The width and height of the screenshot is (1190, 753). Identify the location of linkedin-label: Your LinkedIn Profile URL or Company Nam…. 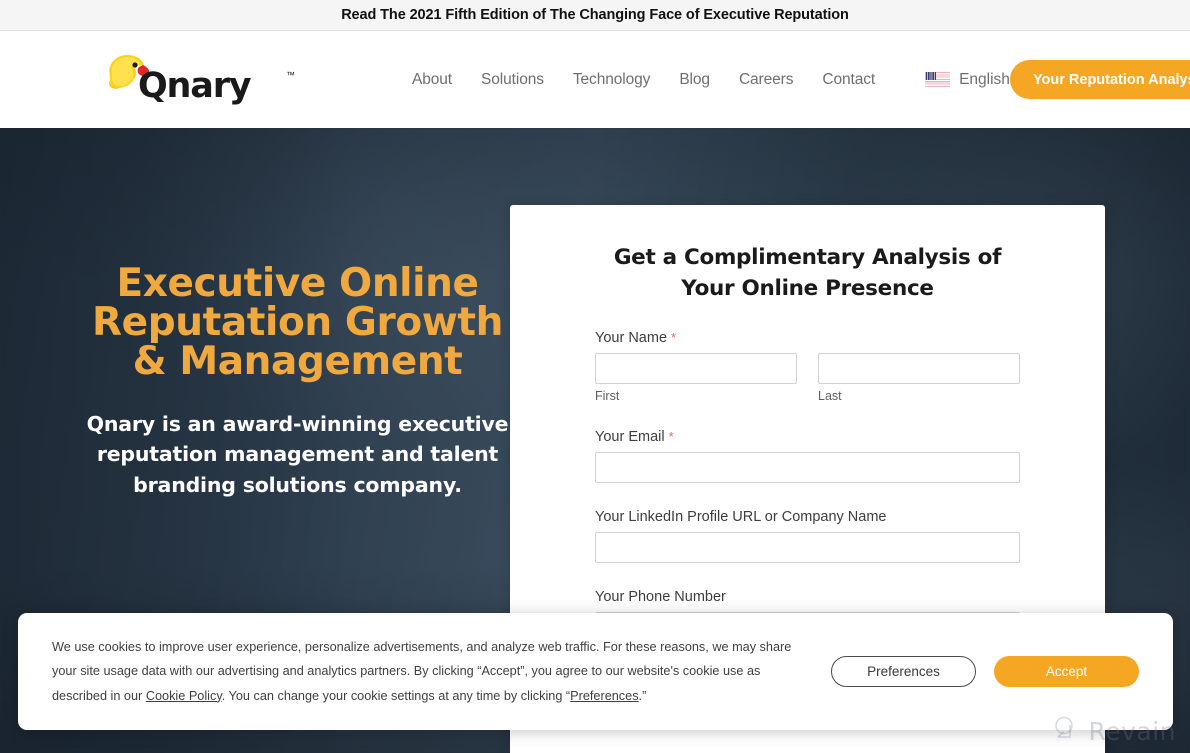
(741, 517).